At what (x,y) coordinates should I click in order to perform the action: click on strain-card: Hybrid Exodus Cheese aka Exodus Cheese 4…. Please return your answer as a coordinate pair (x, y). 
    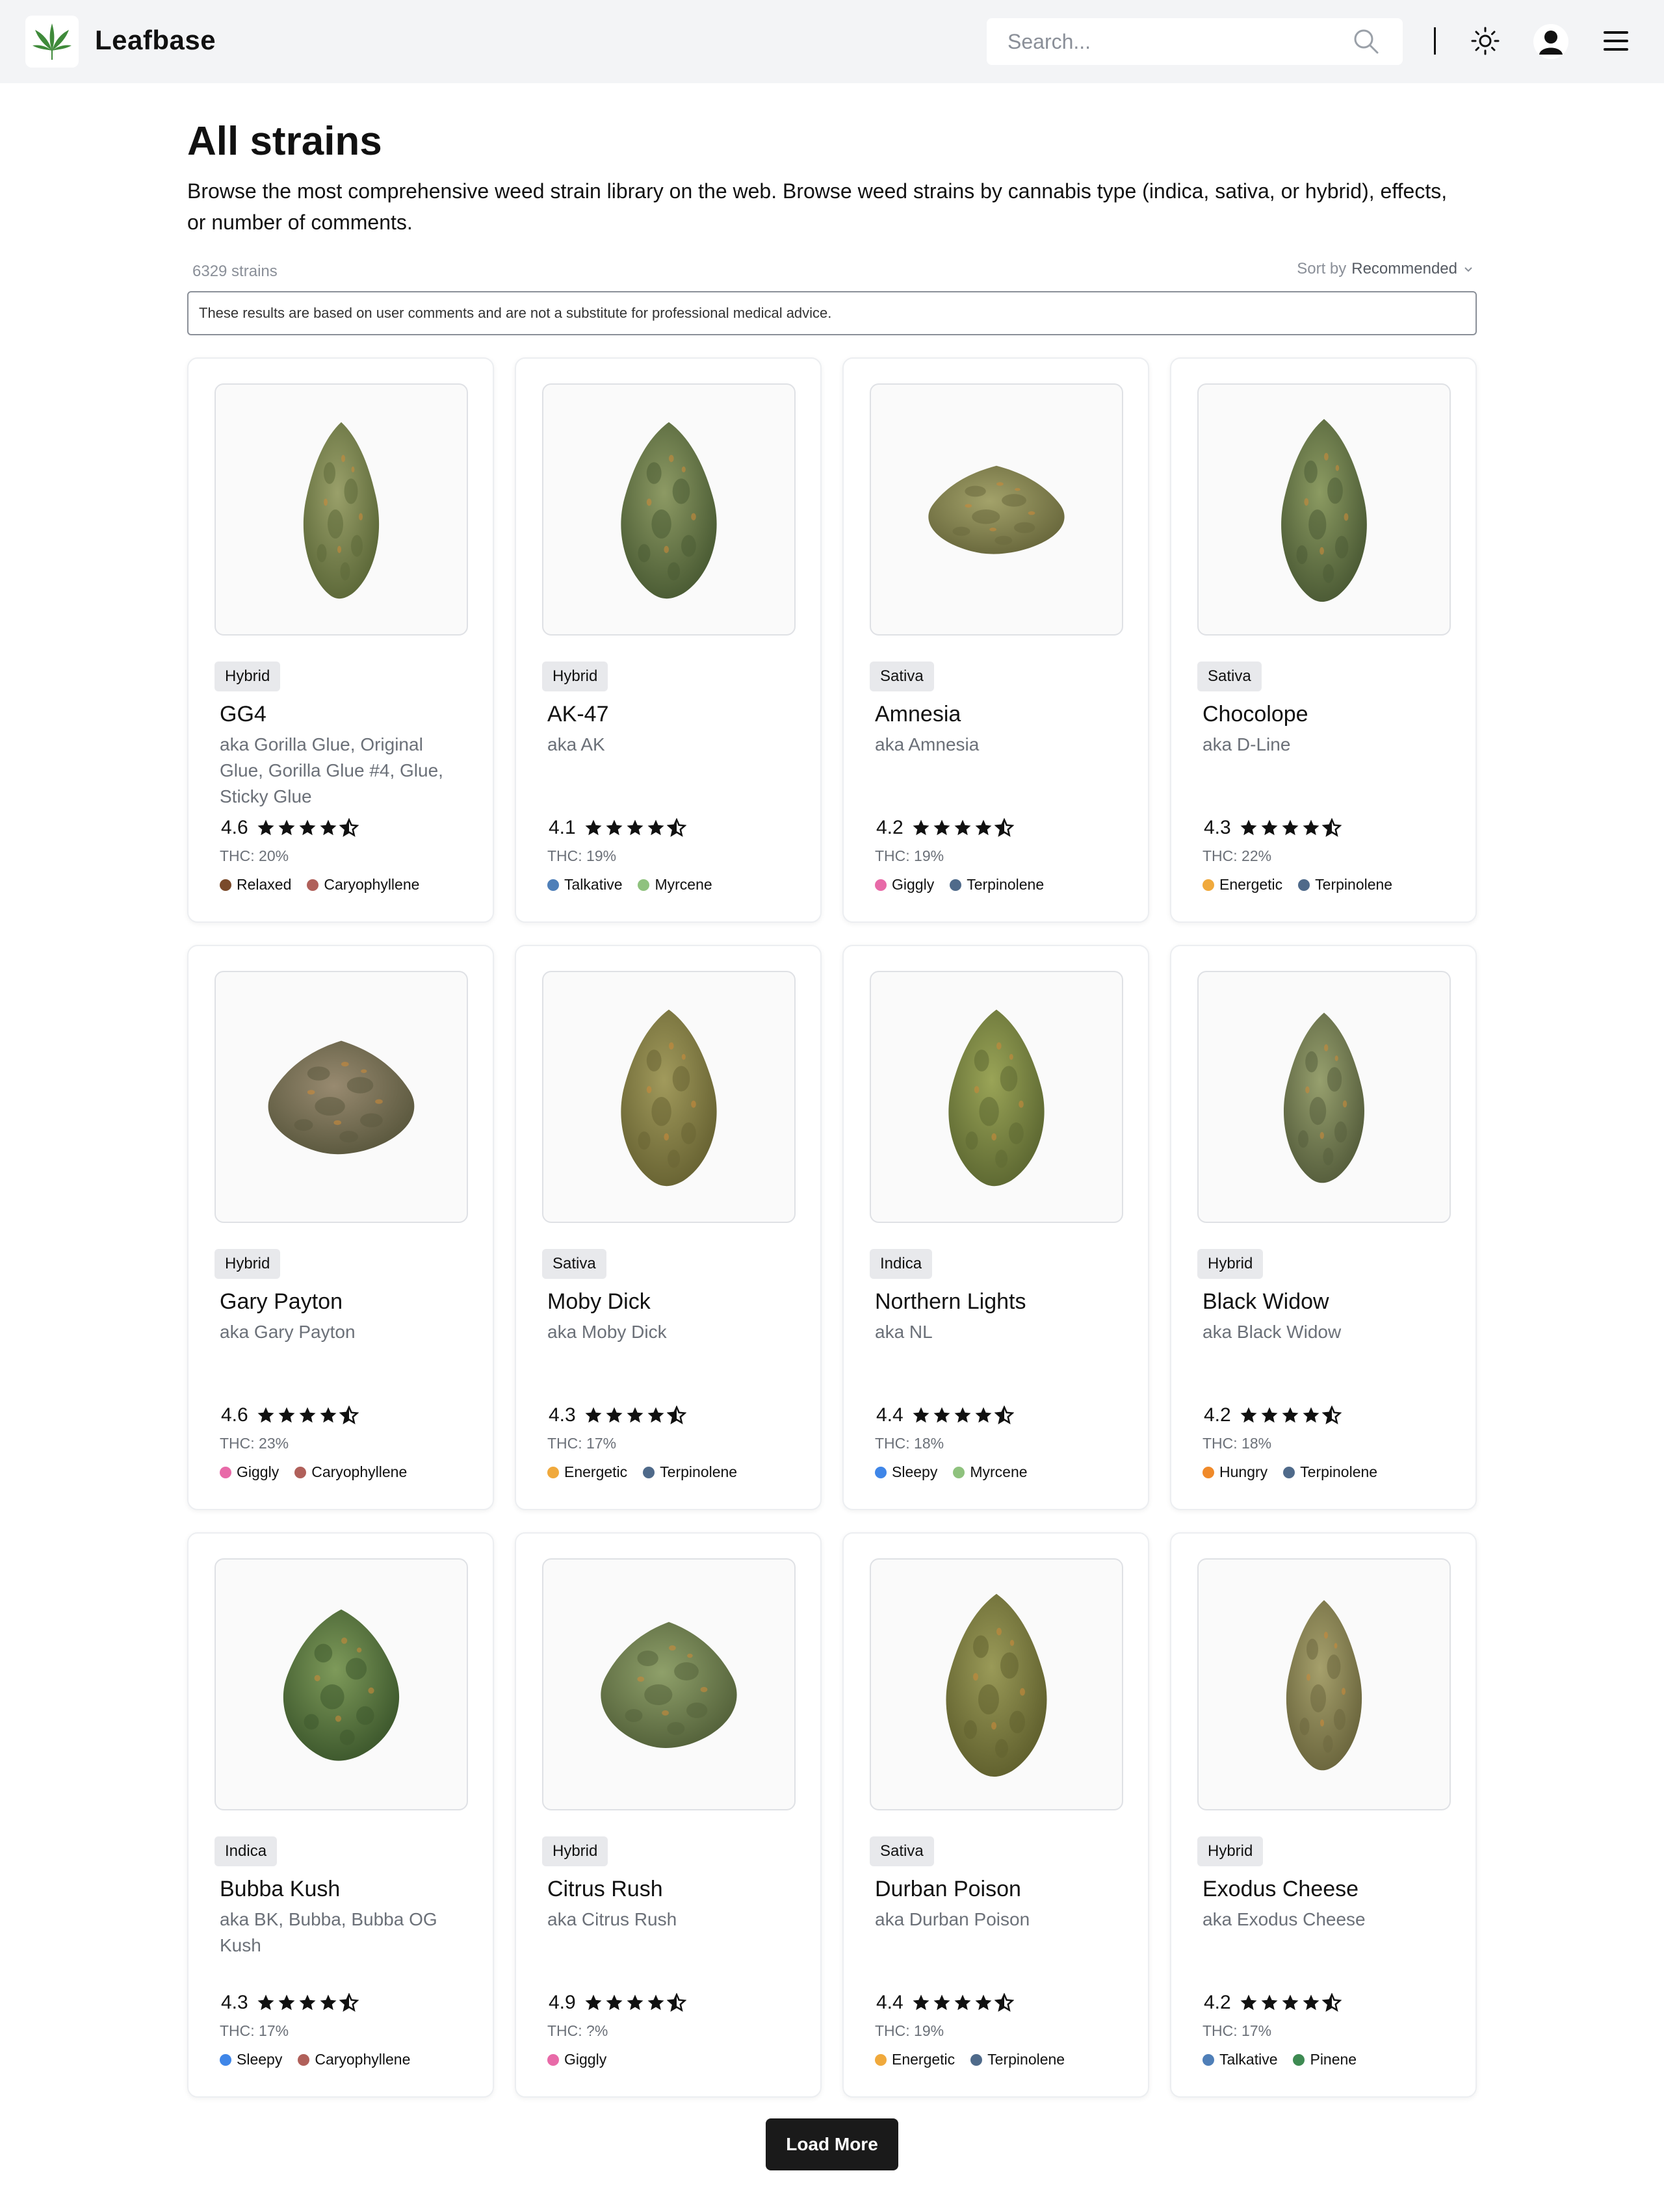
    Looking at the image, I should click on (1323, 1815).